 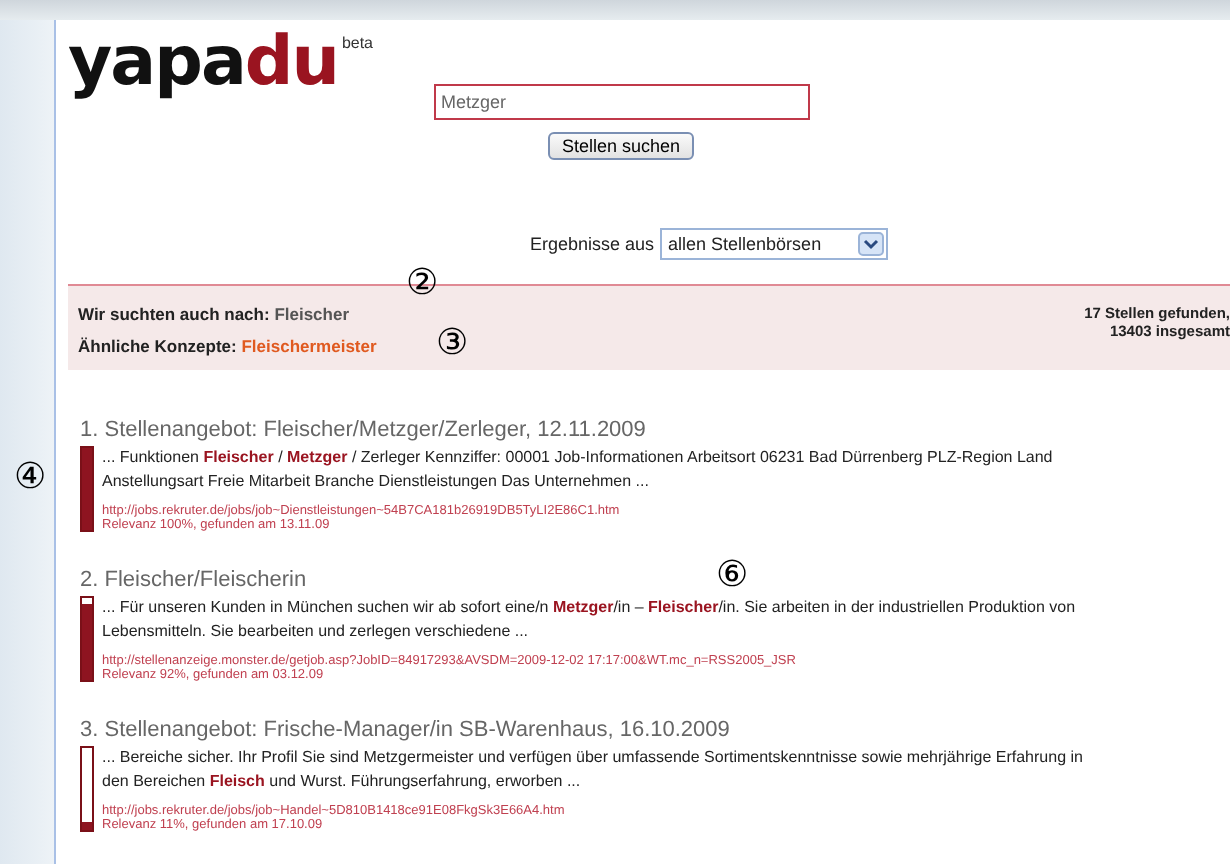 I want to click on also-searched-term: Fleischer, so click(x=312, y=314).